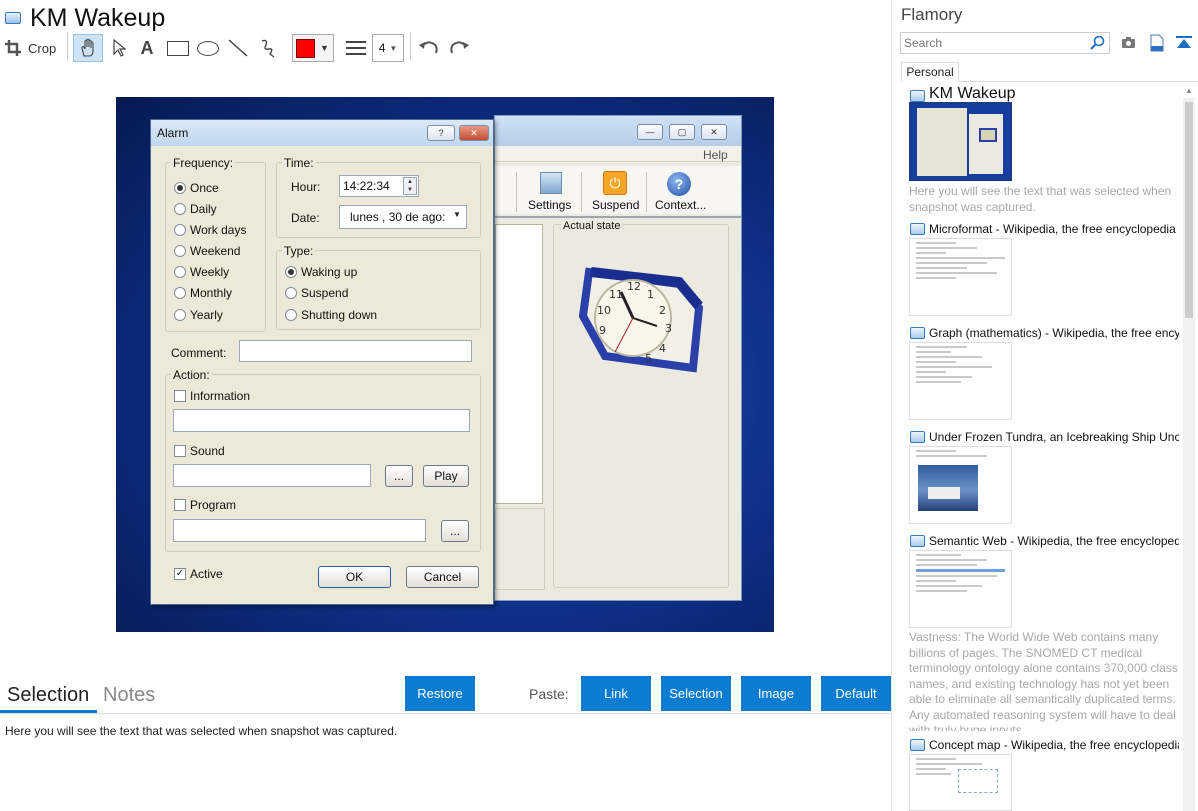 Image resolution: width=1198 pixels, height=811 pixels. I want to click on frequency-once-radio, so click(180, 188).